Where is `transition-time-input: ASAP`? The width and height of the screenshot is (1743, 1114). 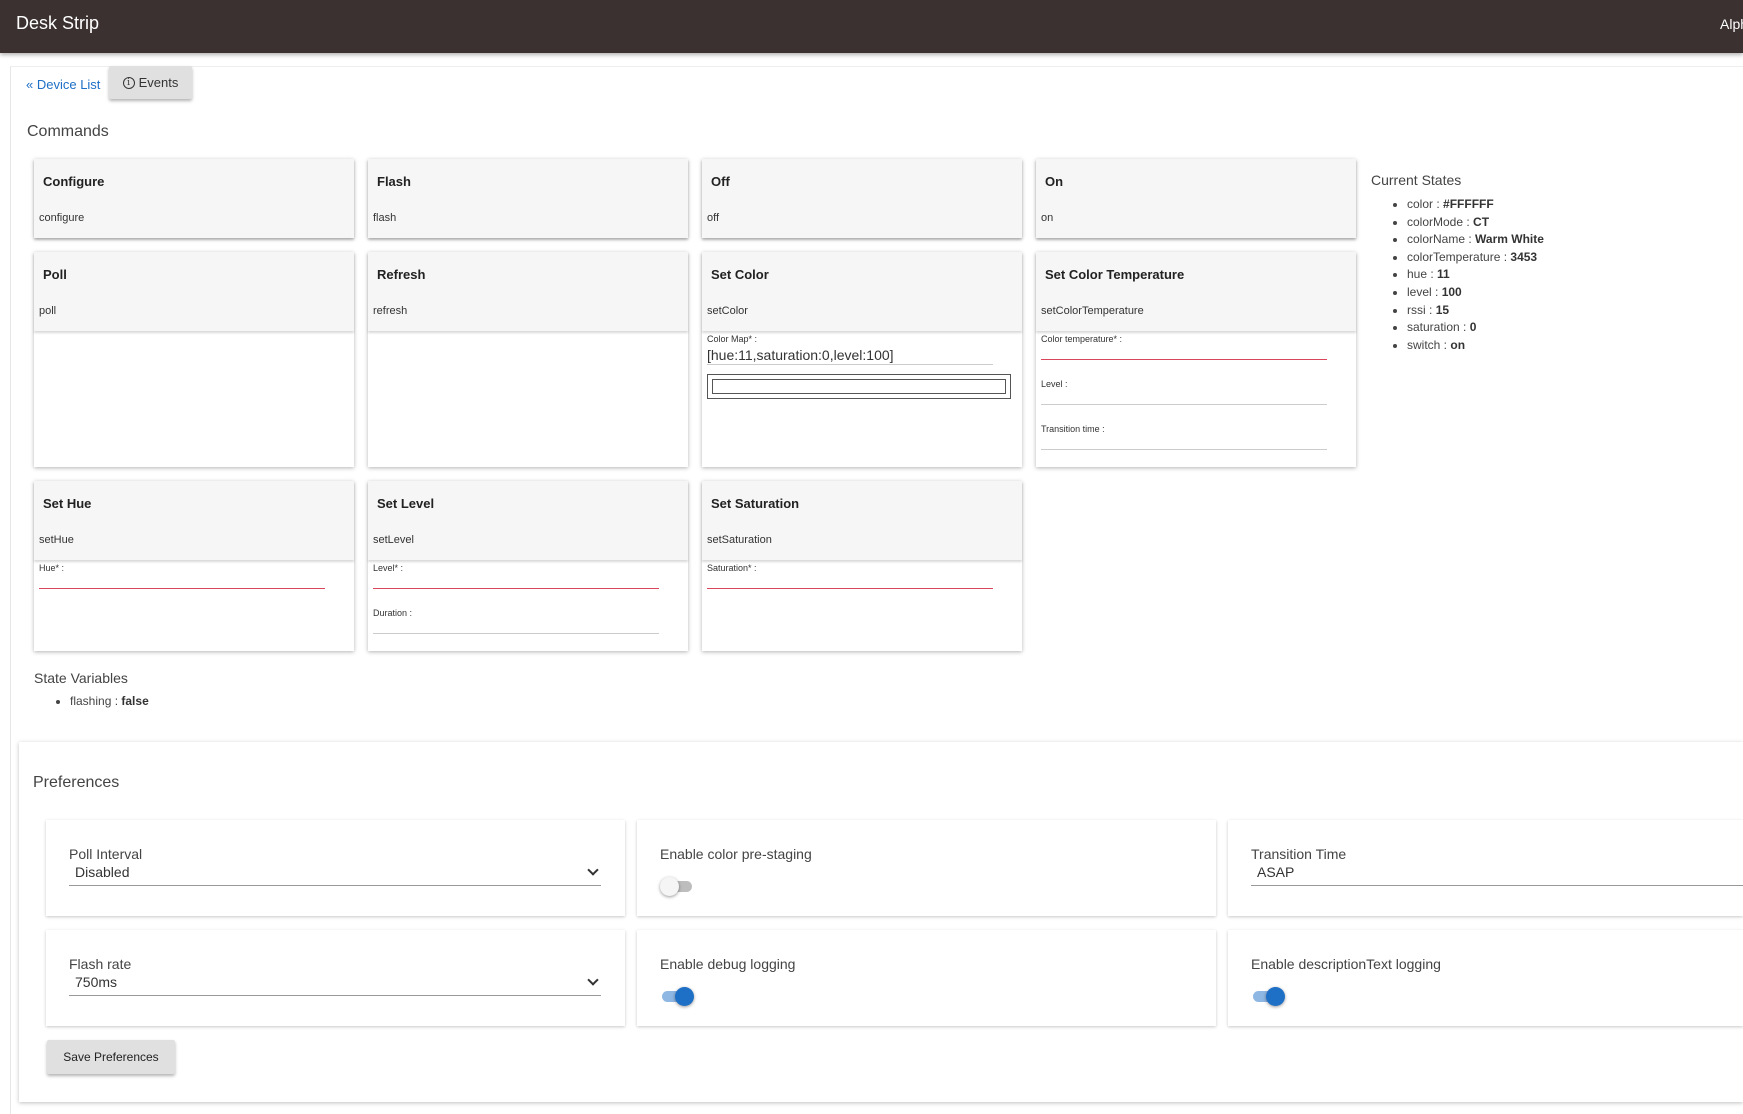 transition-time-input: ASAP is located at coordinates (1497, 875).